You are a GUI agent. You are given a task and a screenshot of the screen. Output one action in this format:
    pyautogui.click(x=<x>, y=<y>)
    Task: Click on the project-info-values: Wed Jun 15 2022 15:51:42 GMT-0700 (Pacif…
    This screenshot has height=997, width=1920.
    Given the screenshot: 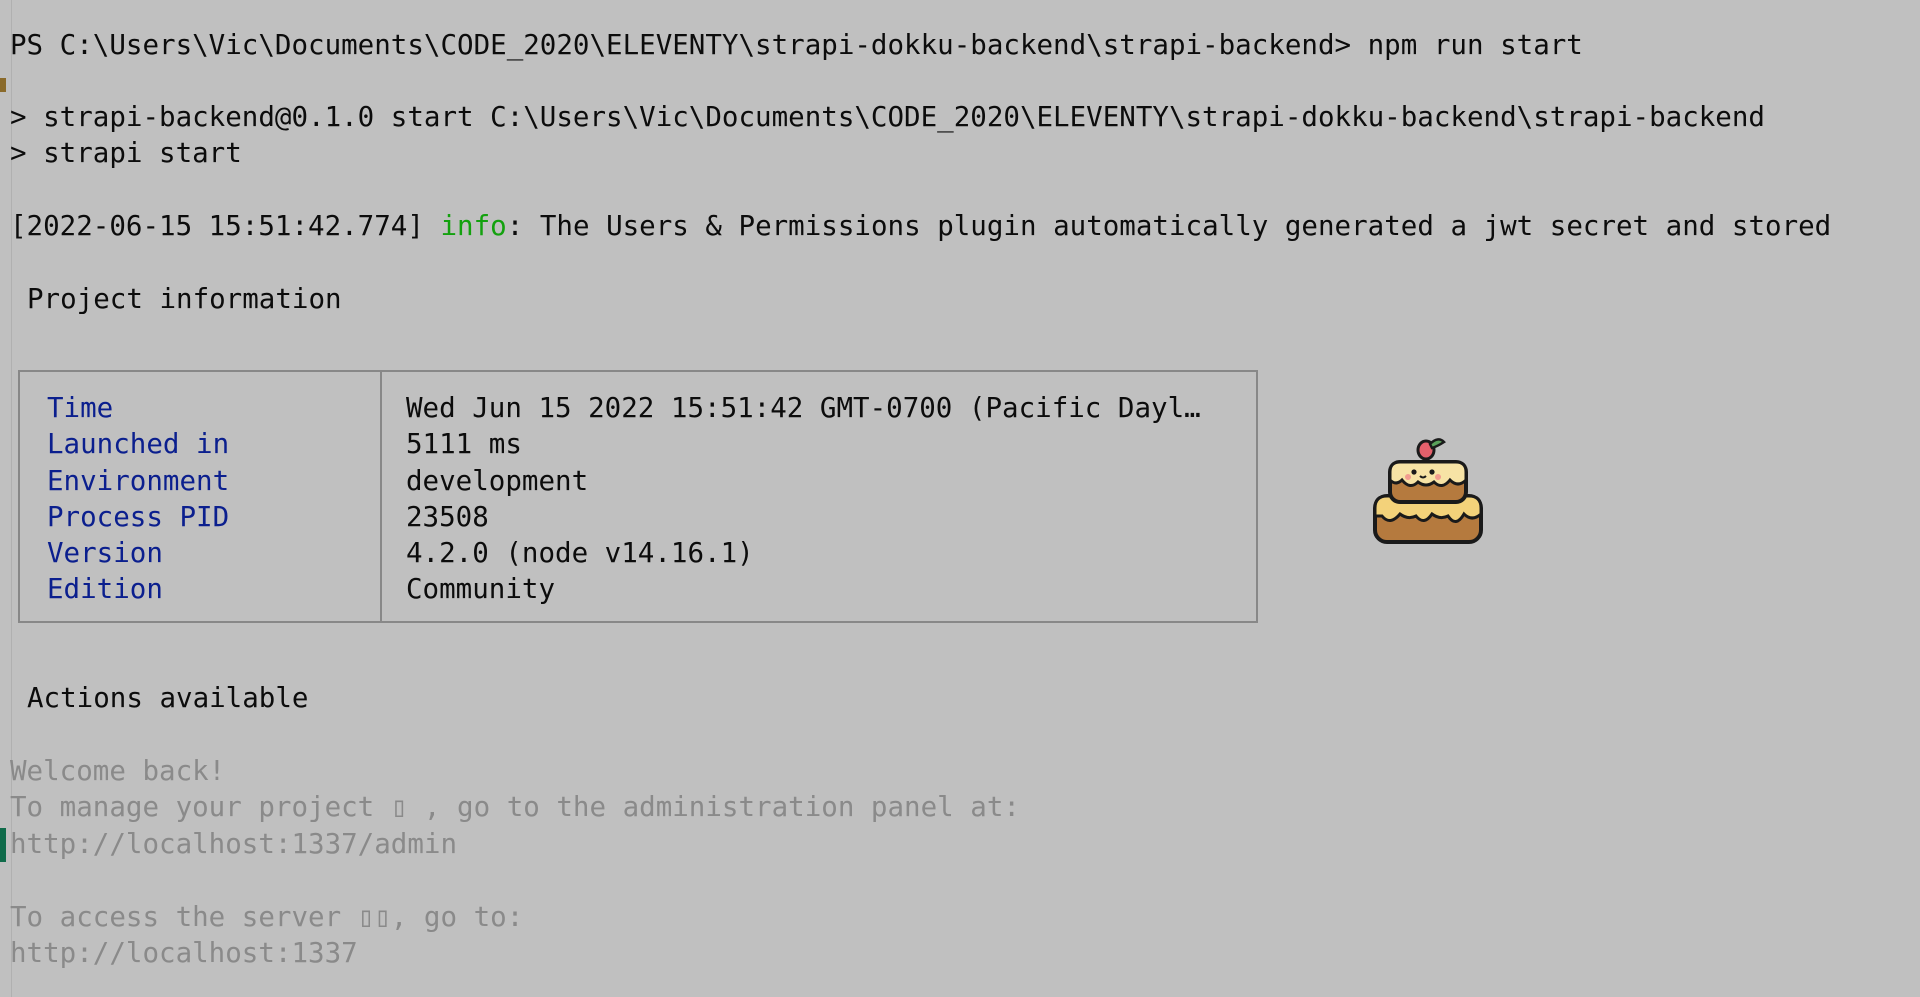 What is the action you would take?
    pyautogui.click(x=819, y=496)
    